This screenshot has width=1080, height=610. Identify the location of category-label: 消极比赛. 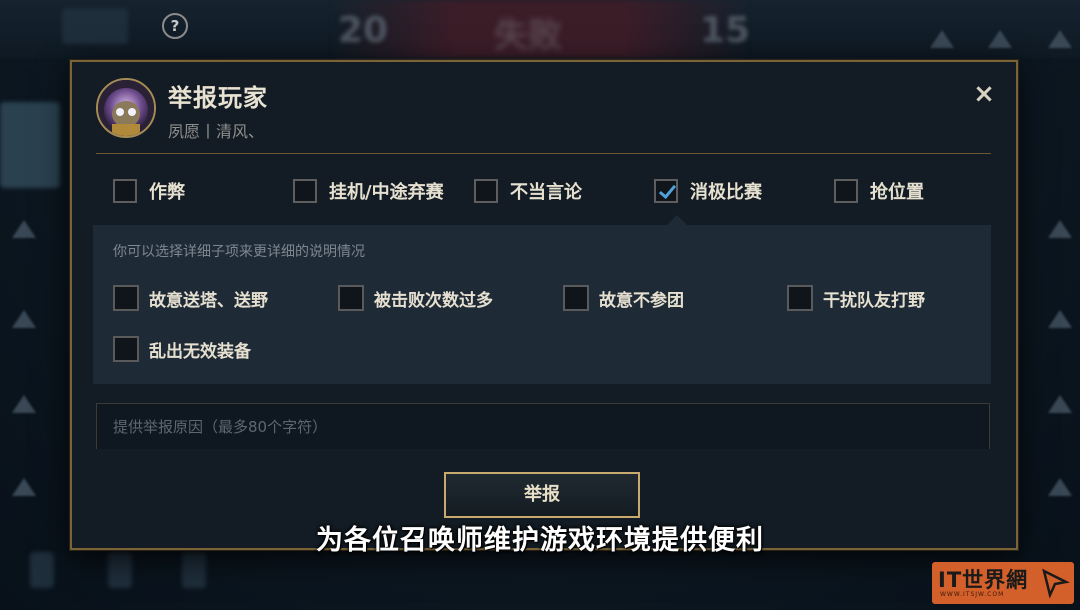
(726, 192).